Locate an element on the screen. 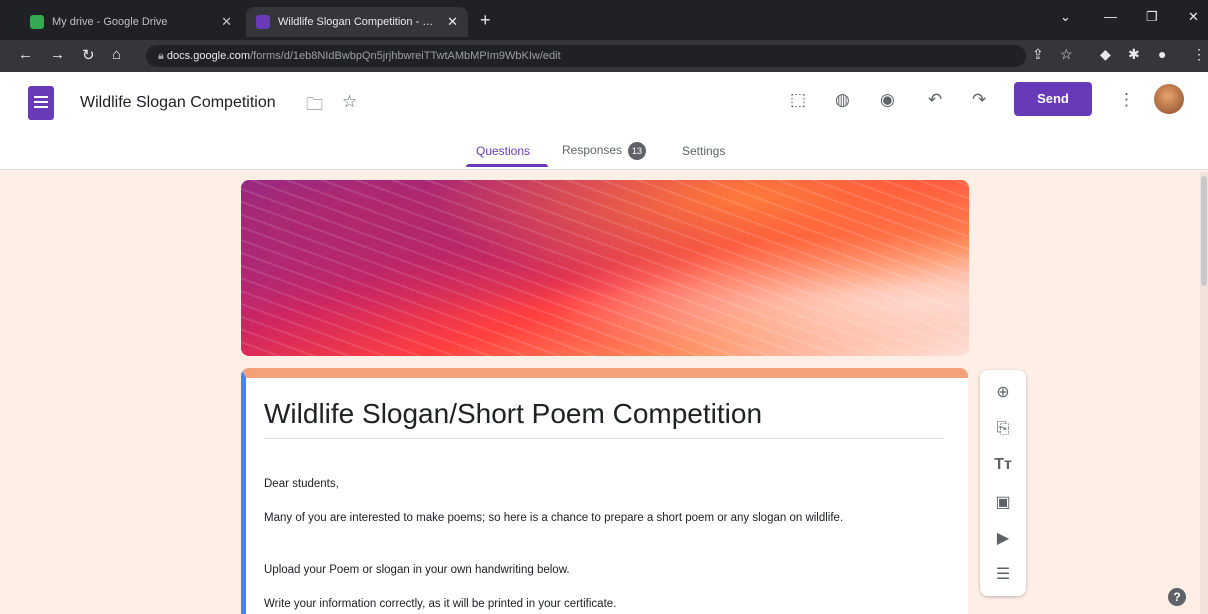 Image resolution: width=1208 pixels, height=614 pixels. home-icon: ⌂ is located at coordinates (116, 54).